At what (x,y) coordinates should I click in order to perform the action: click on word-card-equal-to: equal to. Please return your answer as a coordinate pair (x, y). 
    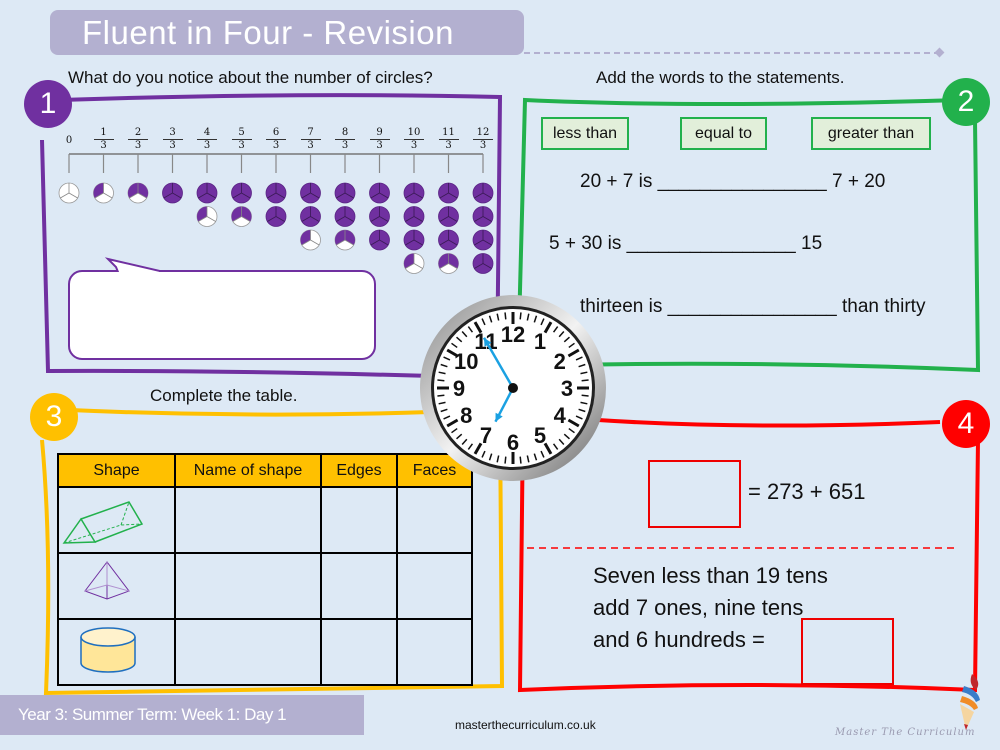
    Looking at the image, I should click on (723, 133).